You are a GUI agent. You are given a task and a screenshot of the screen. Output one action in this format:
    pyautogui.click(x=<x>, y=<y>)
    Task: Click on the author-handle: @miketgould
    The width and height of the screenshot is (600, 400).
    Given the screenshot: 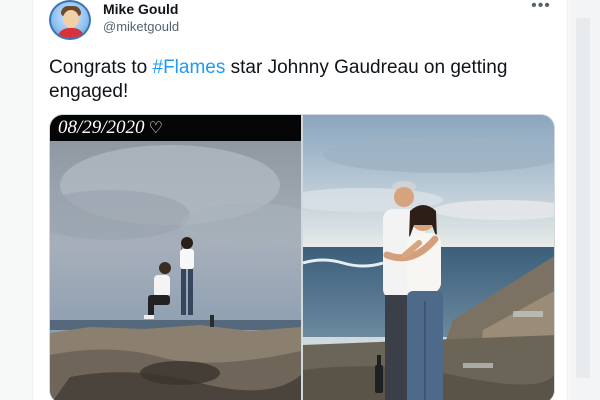 What is the action you would take?
    pyautogui.click(x=141, y=26)
    